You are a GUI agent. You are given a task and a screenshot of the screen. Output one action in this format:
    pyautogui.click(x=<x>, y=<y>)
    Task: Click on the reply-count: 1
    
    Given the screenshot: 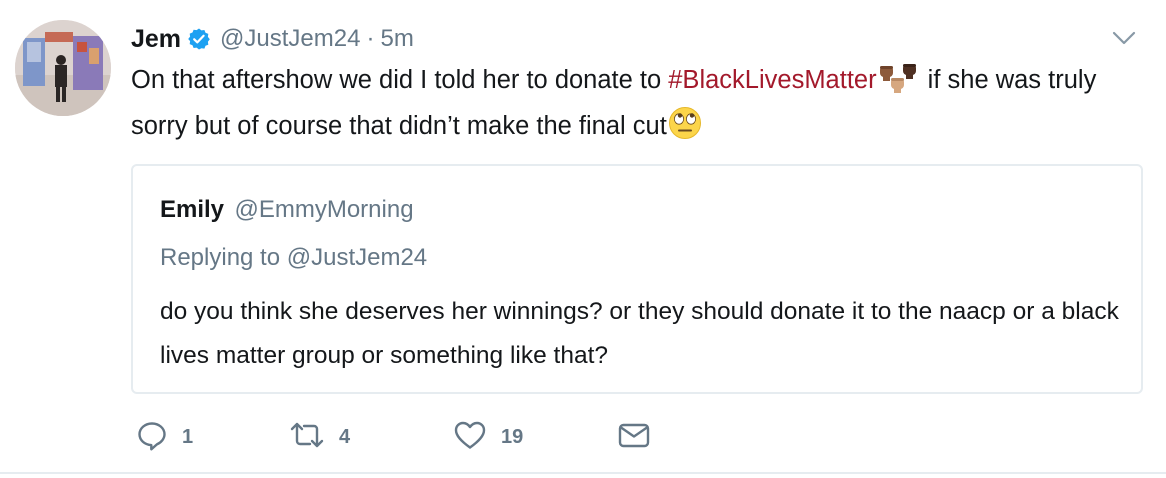 What is the action you would take?
    pyautogui.click(x=188, y=436)
    